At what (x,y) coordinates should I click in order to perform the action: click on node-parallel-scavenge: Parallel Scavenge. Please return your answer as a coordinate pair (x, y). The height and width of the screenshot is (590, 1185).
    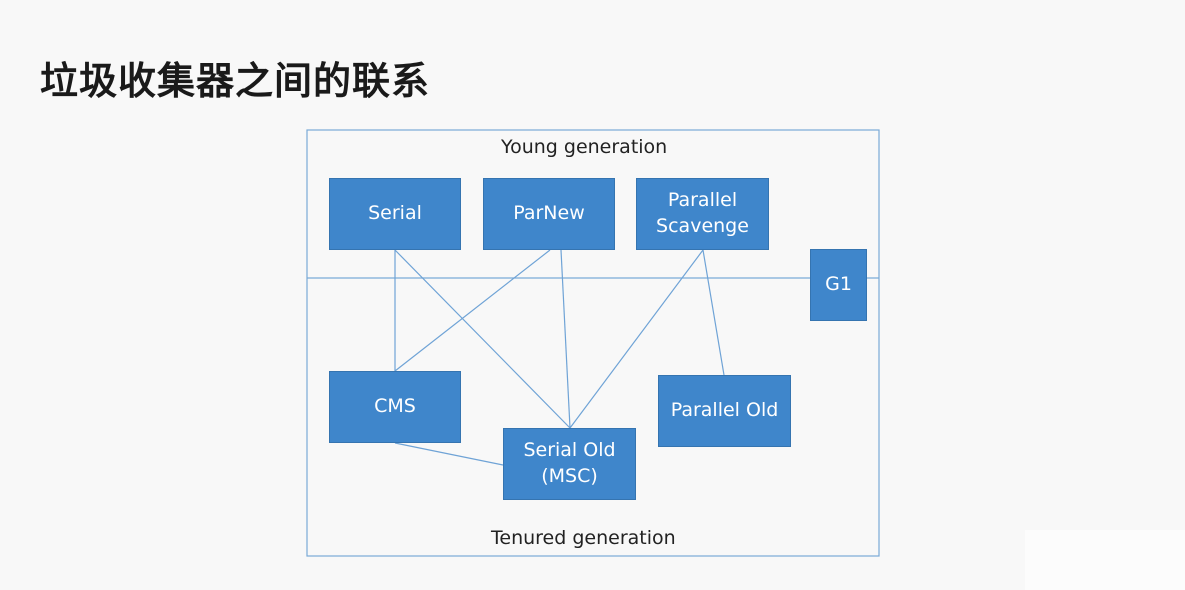
    Looking at the image, I should click on (702, 214).